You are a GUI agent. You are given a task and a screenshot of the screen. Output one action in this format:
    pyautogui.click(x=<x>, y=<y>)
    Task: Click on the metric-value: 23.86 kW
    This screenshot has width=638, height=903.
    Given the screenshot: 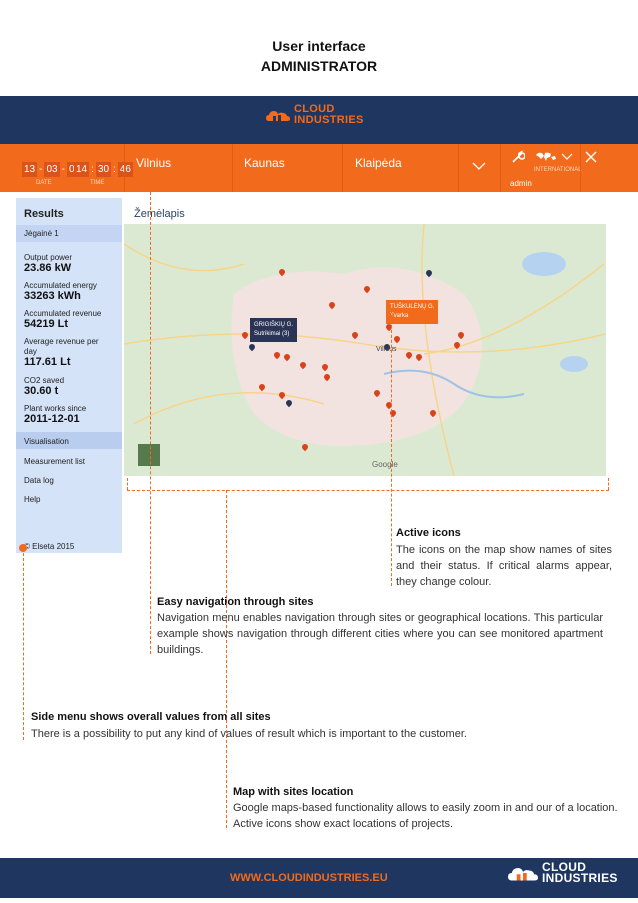 What is the action you would take?
    pyautogui.click(x=48, y=268)
    